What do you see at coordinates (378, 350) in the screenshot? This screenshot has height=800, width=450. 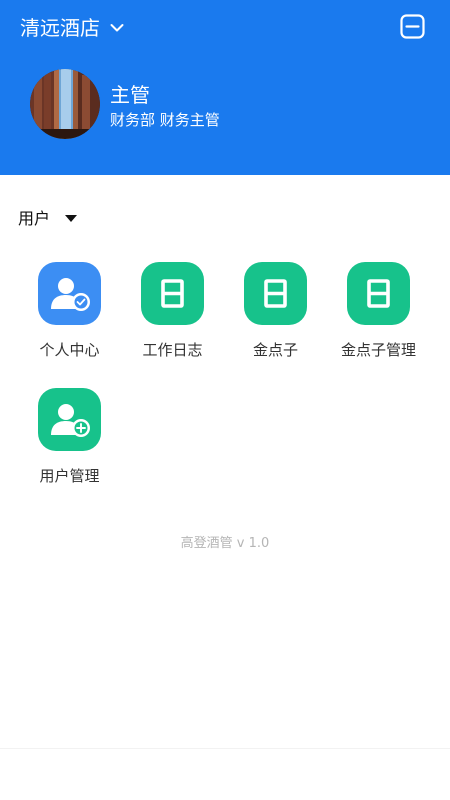 I see `tile-label: 金点子管理` at bounding box center [378, 350].